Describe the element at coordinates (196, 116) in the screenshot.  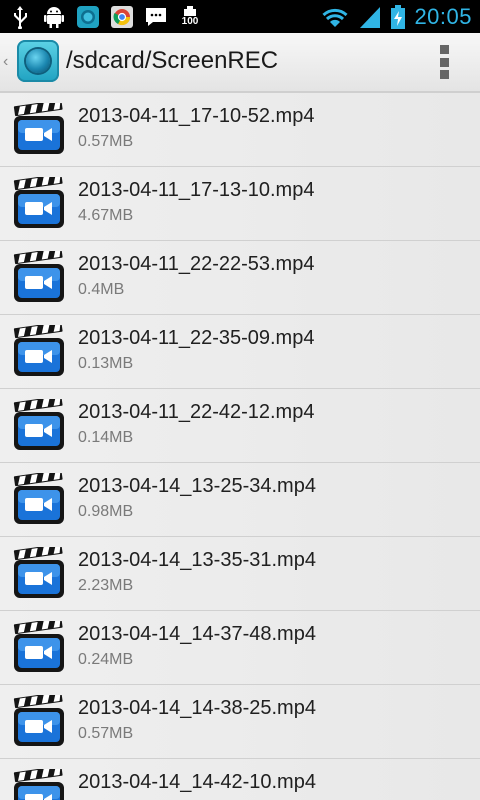
I see `file-name: 2013-04-11_17-10-52.mp4` at that location.